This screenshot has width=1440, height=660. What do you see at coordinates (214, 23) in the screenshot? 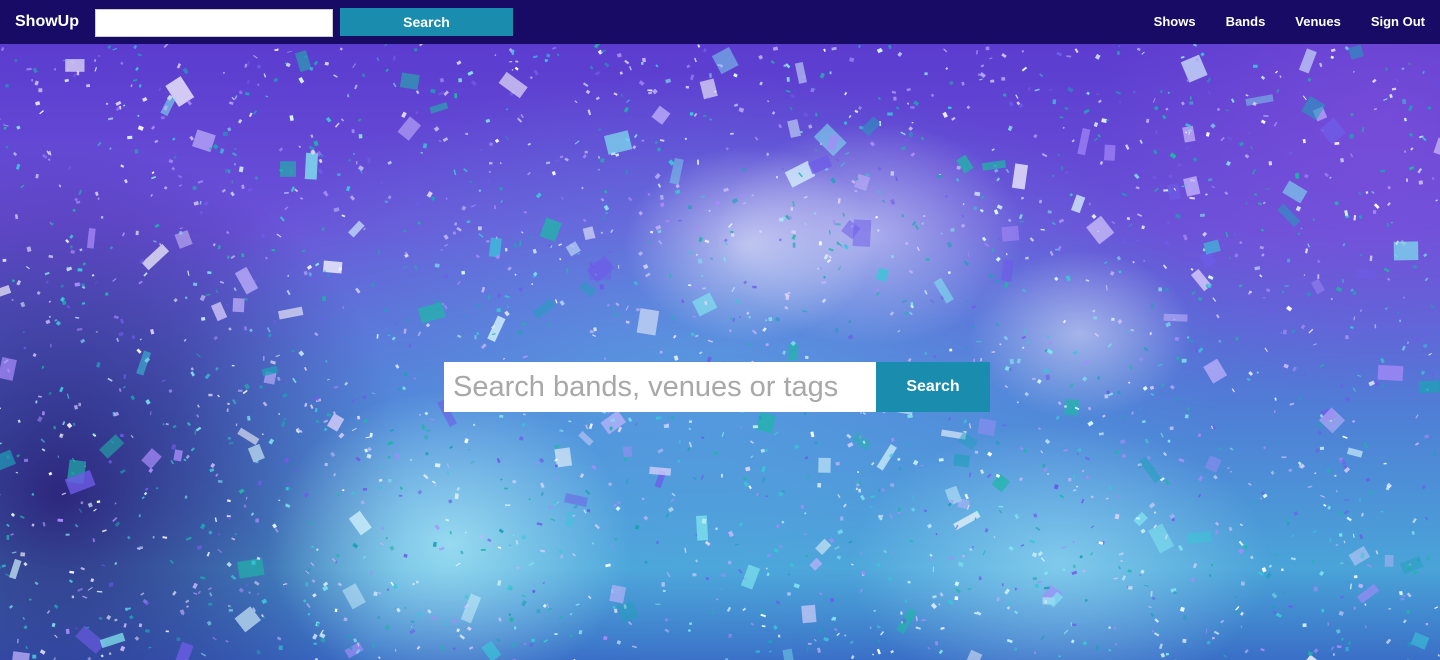
I see `navbar-search-input` at bounding box center [214, 23].